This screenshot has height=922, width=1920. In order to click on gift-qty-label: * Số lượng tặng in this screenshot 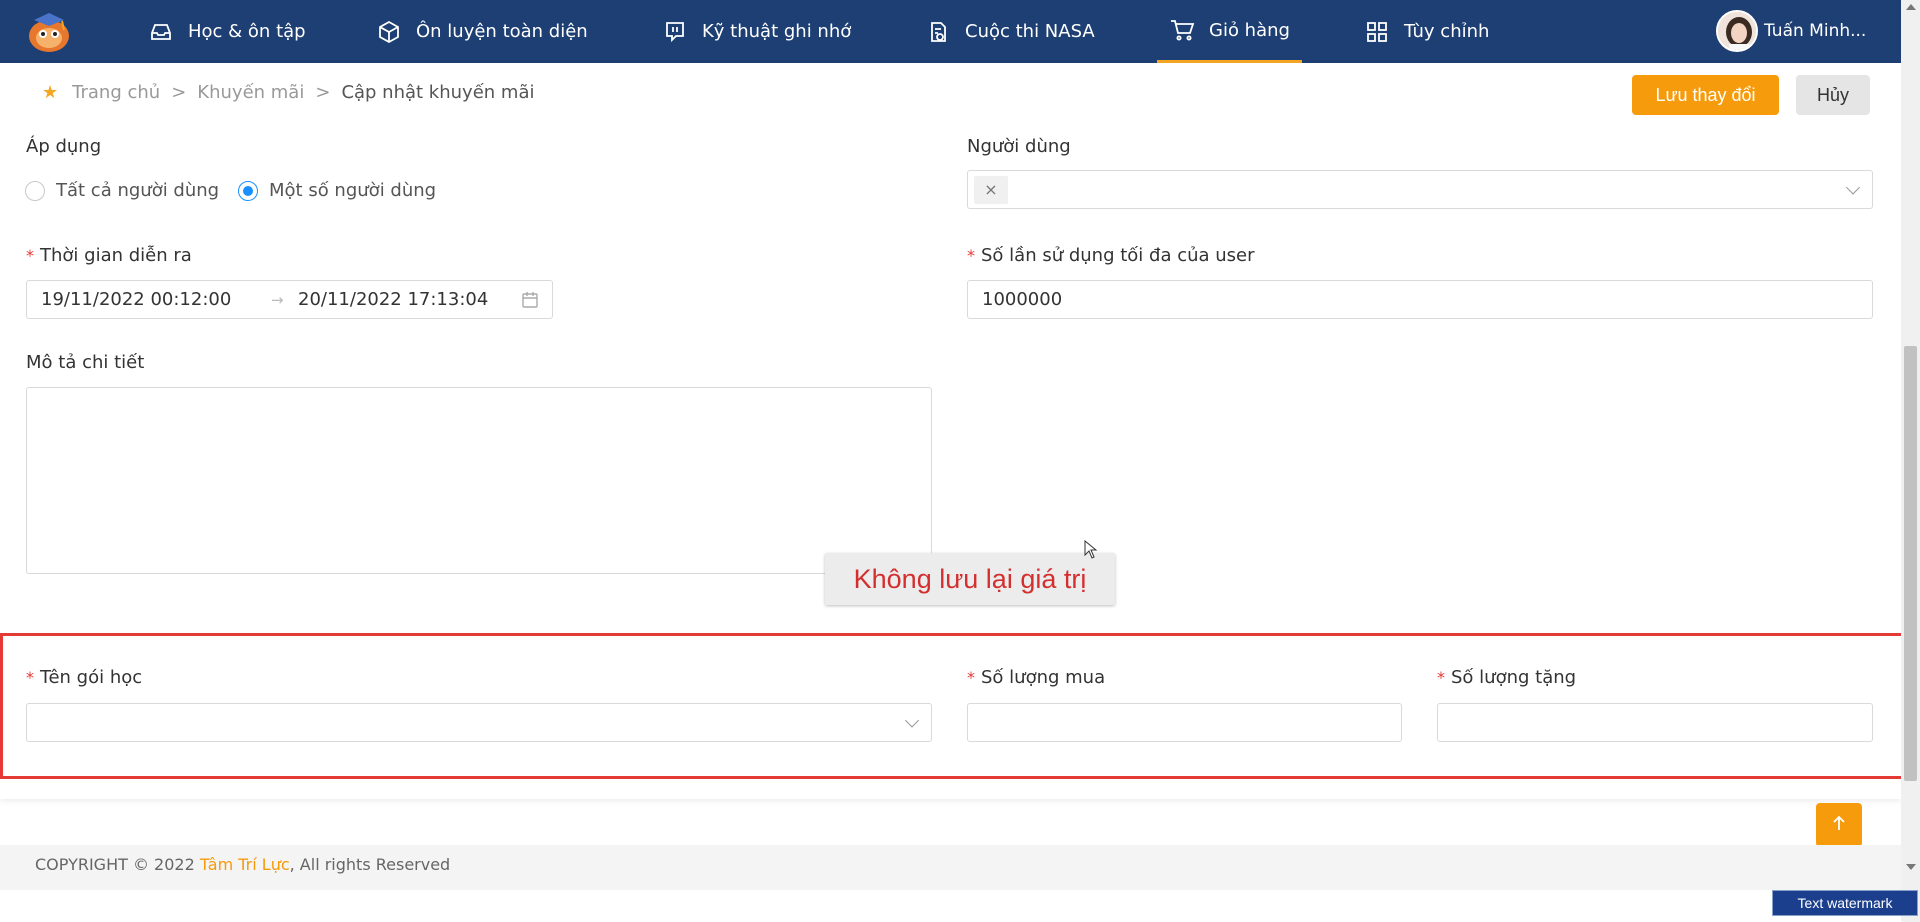, I will do `click(1506, 677)`.